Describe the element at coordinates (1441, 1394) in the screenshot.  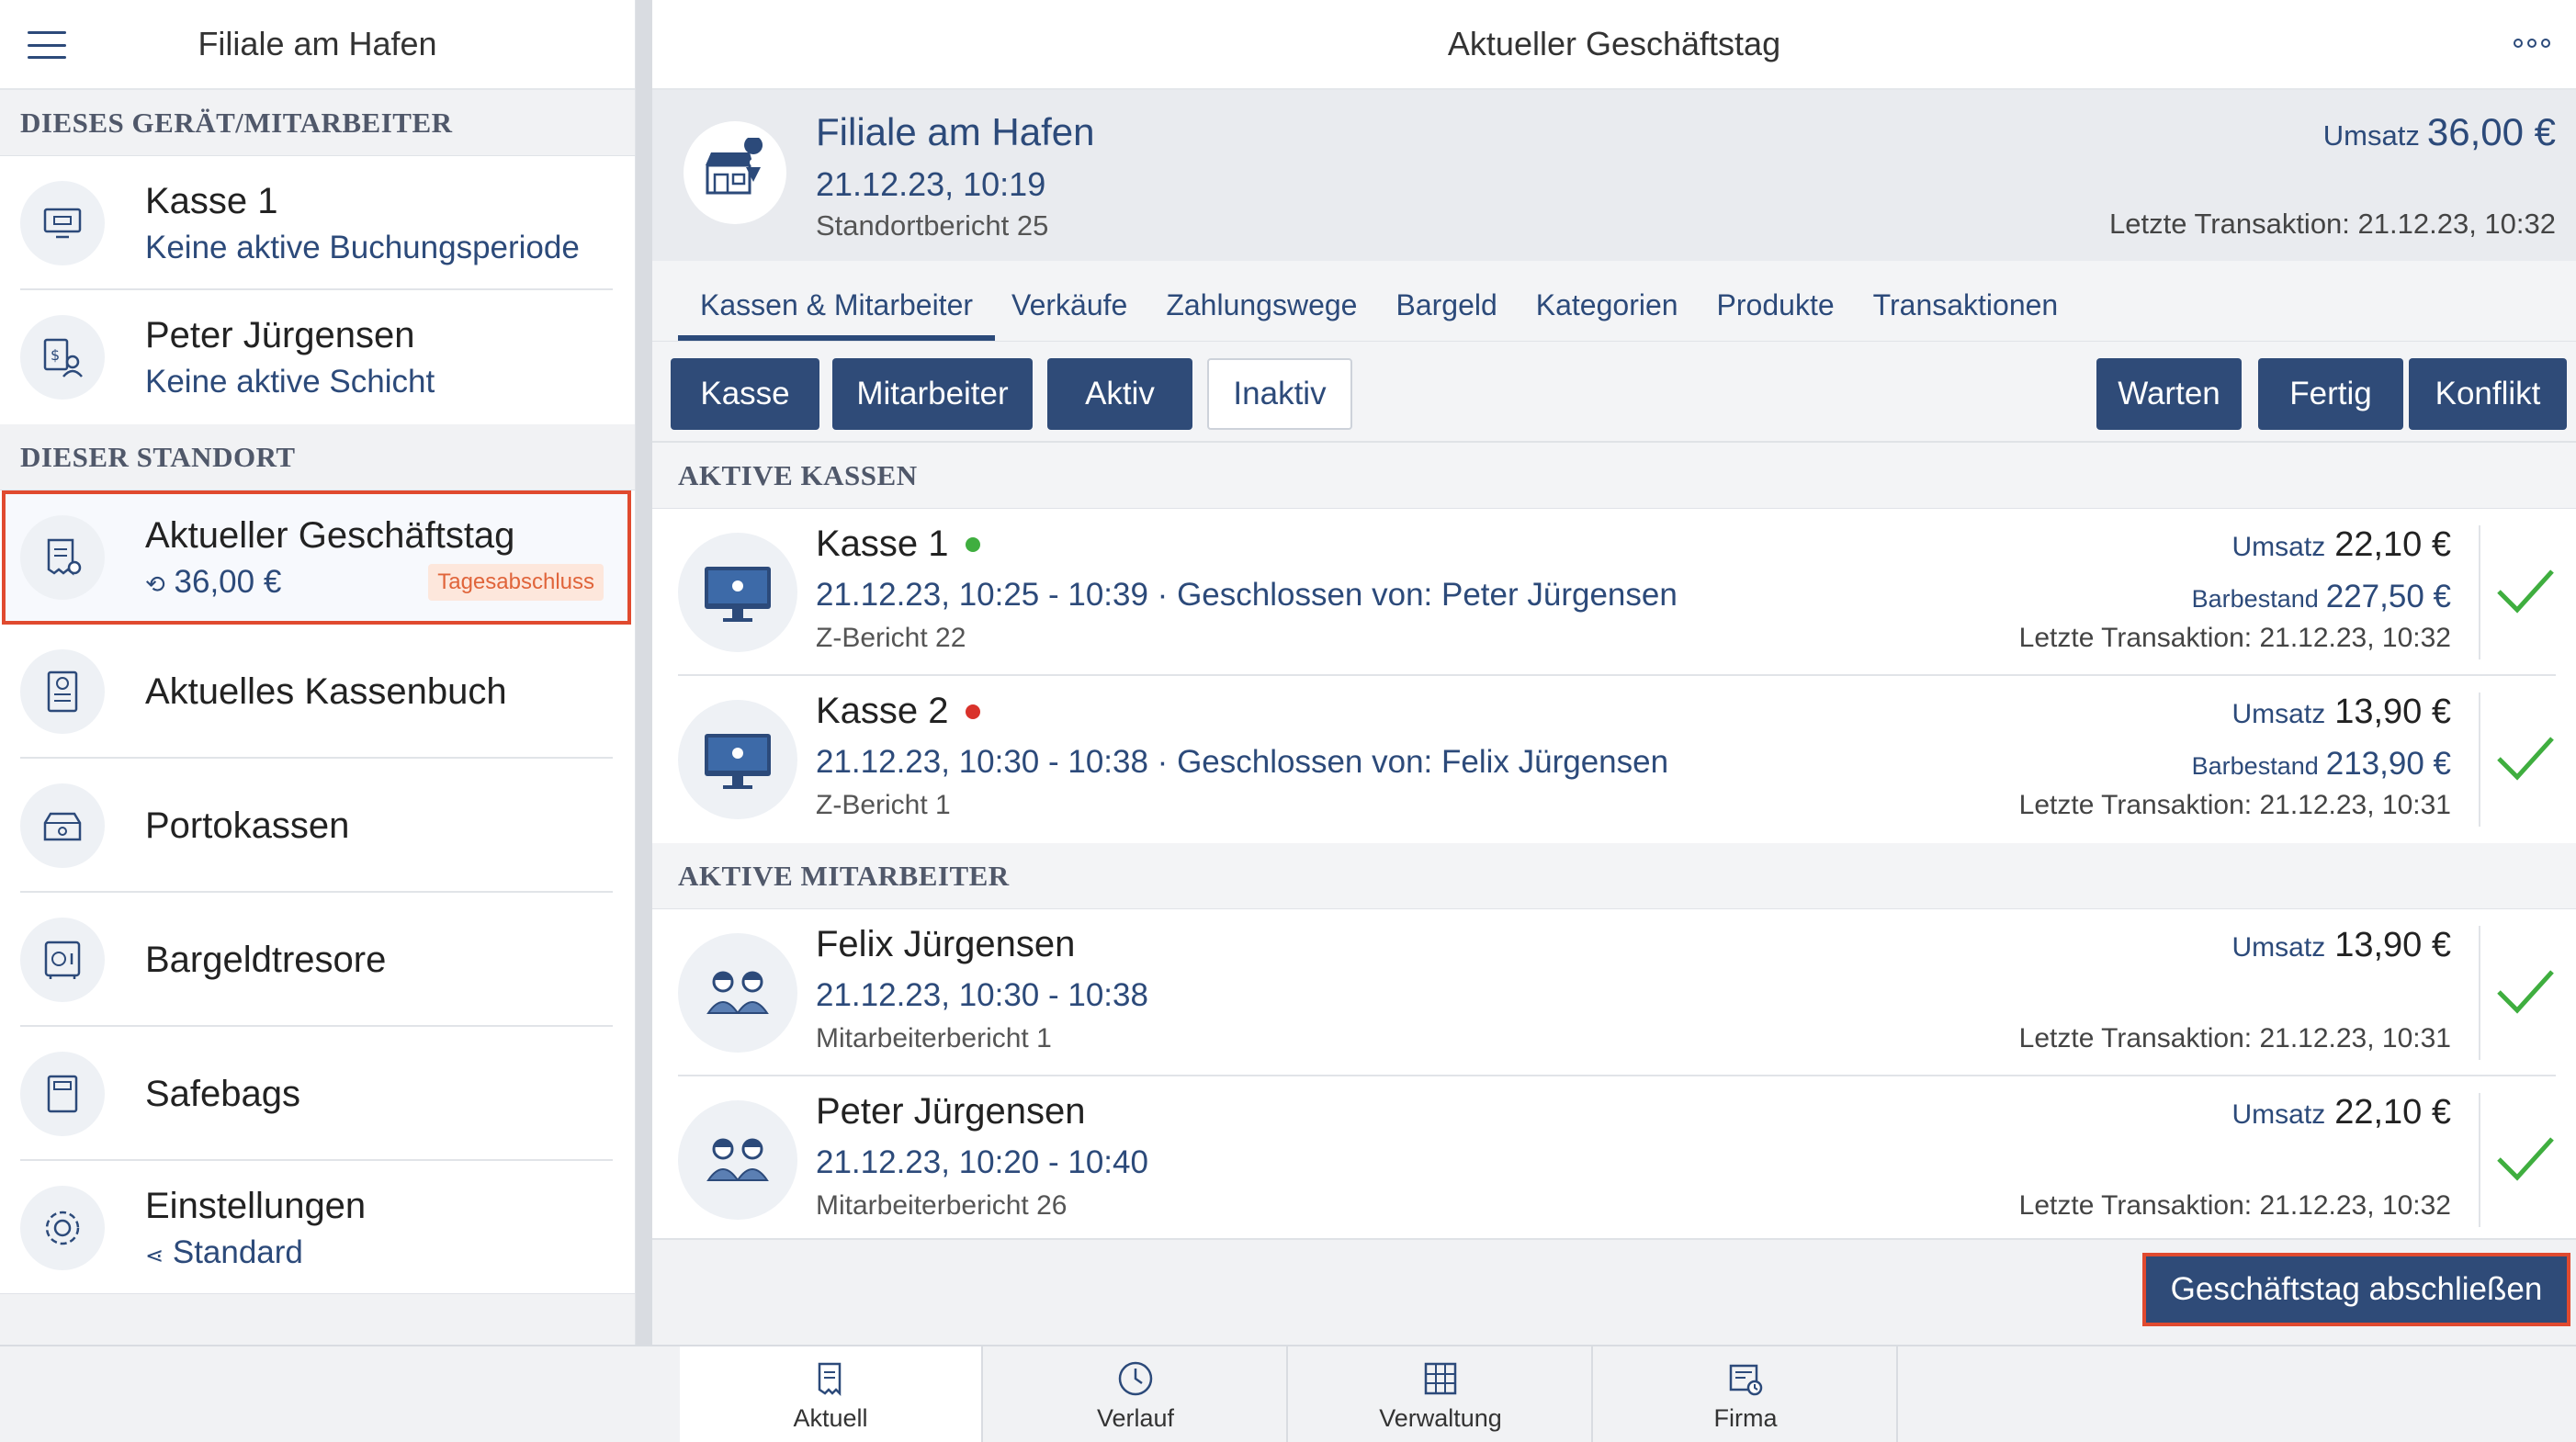
I see `nav-administration: Verwaltung` at that location.